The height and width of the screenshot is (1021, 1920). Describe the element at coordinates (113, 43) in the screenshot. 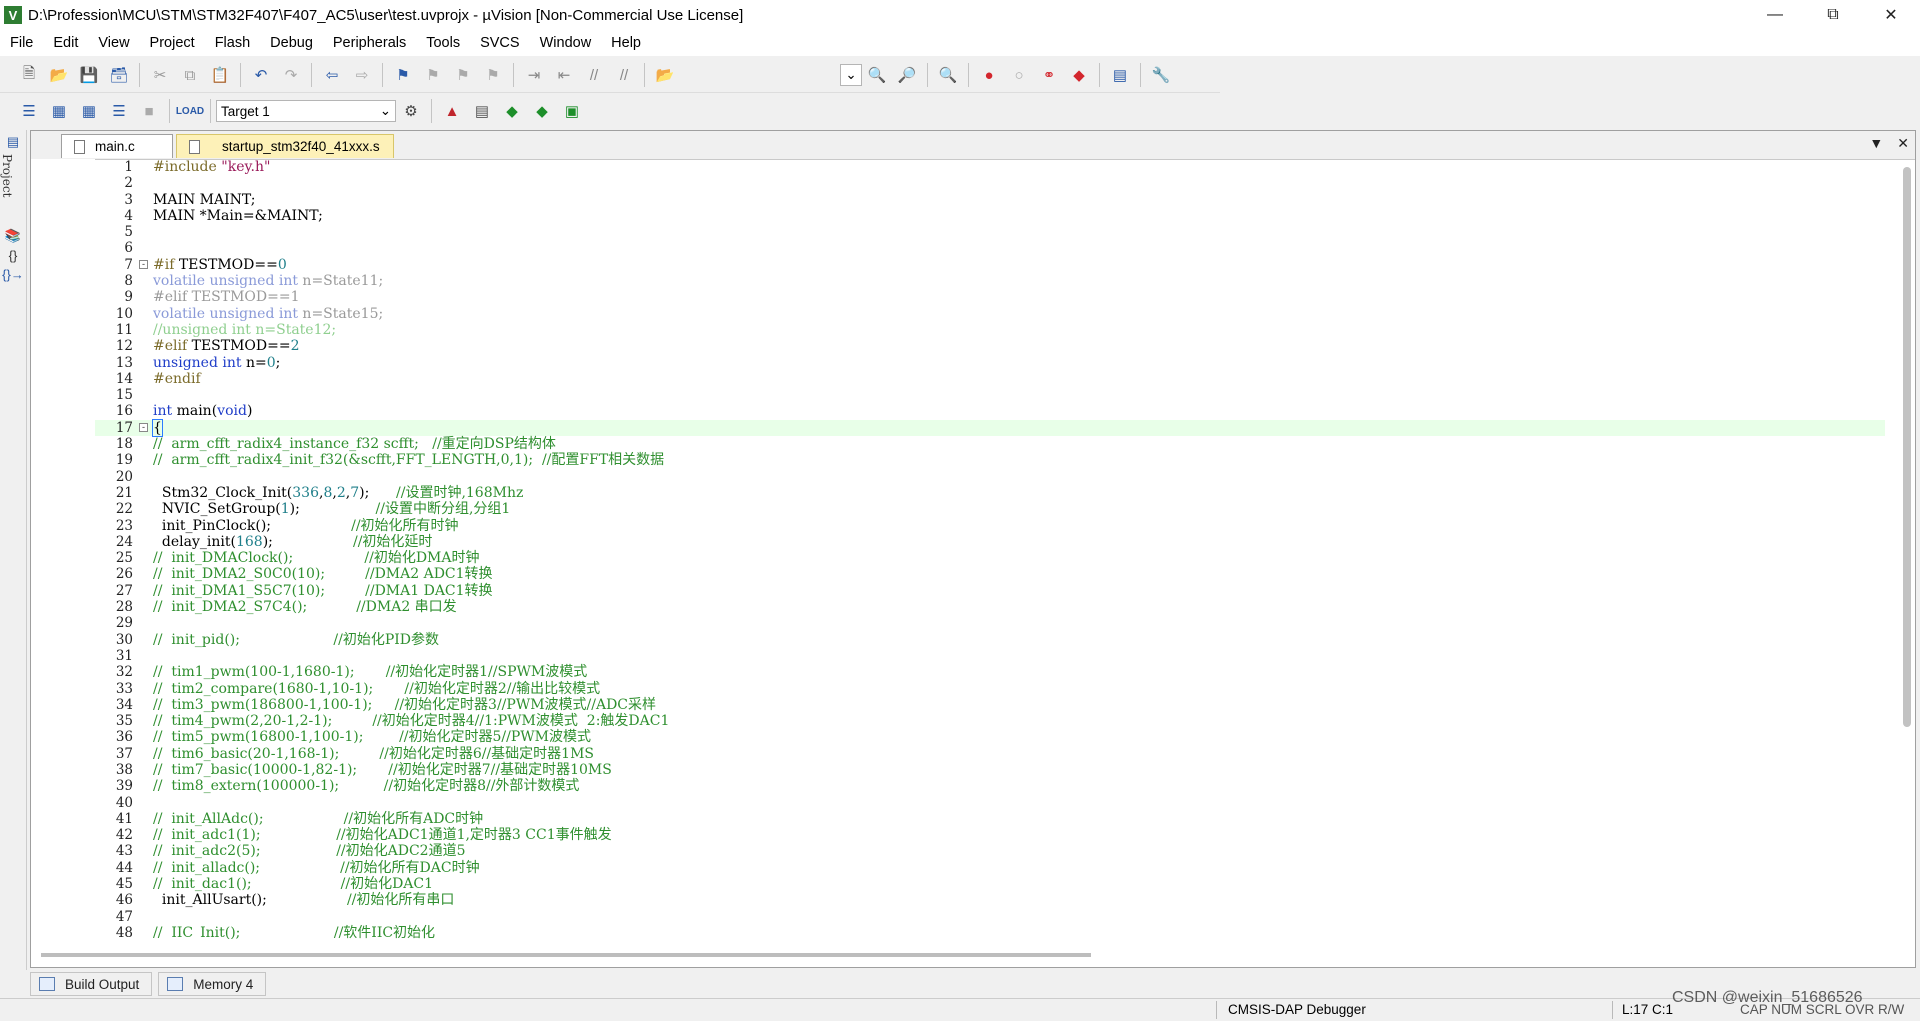

I see `menu-view: View` at that location.